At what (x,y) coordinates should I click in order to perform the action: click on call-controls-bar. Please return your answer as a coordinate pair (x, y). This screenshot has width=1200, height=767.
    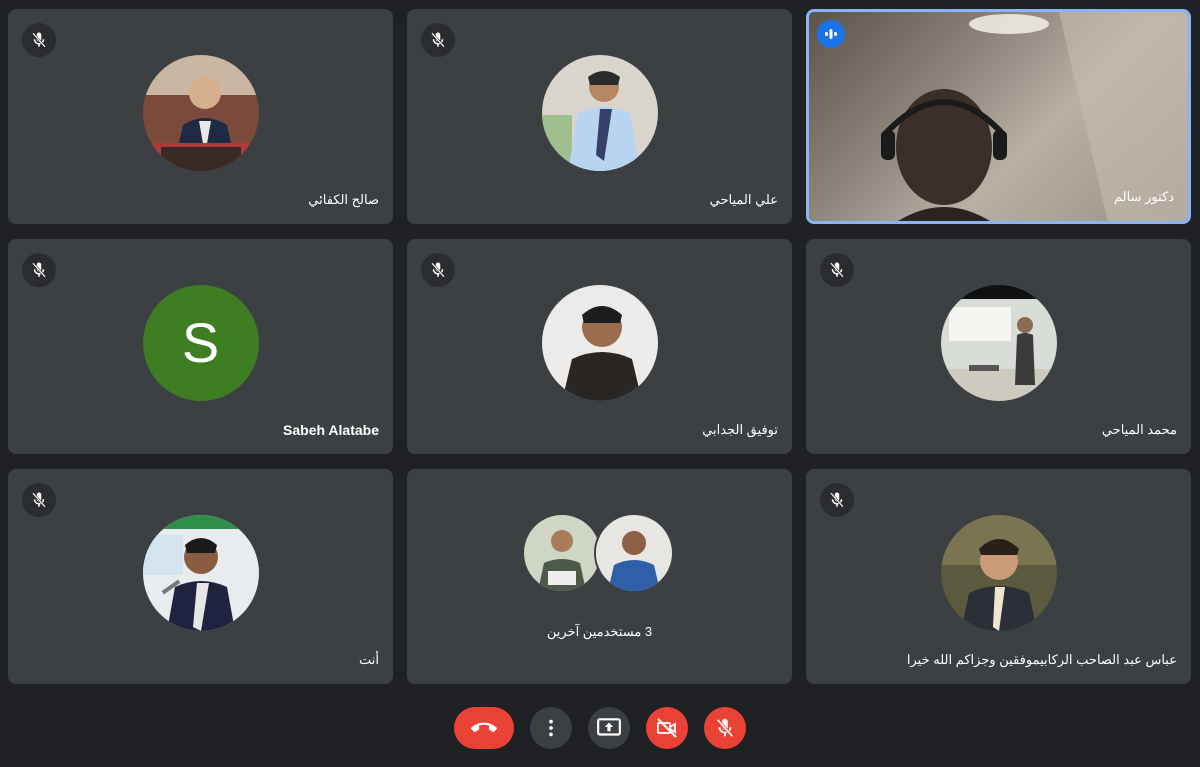
    Looking at the image, I should click on (600, 728).